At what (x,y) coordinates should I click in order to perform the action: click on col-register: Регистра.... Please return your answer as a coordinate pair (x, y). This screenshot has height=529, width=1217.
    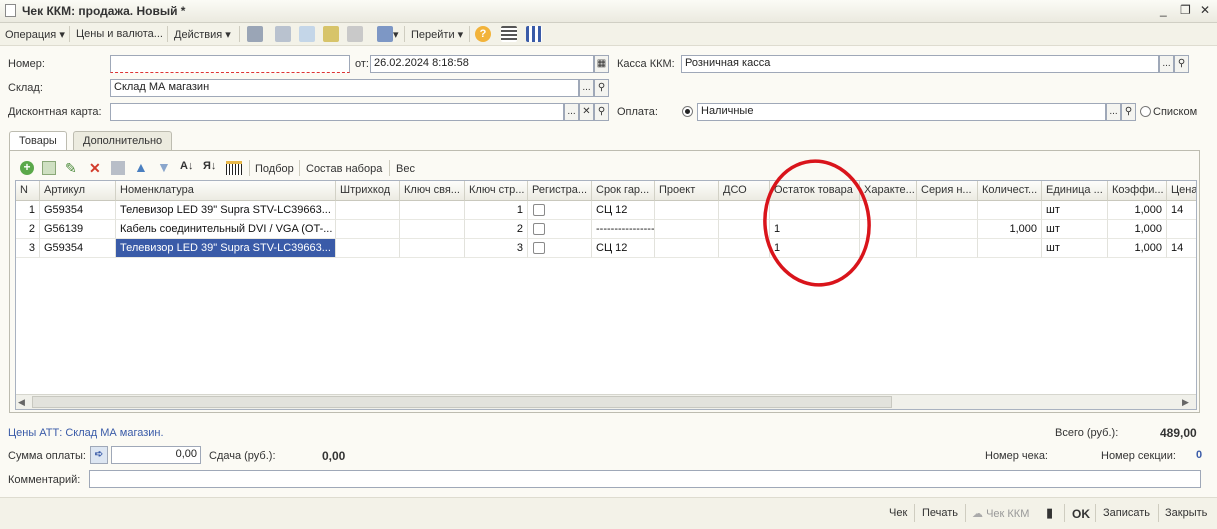
    Looking at the image, I should click on (560, 191).